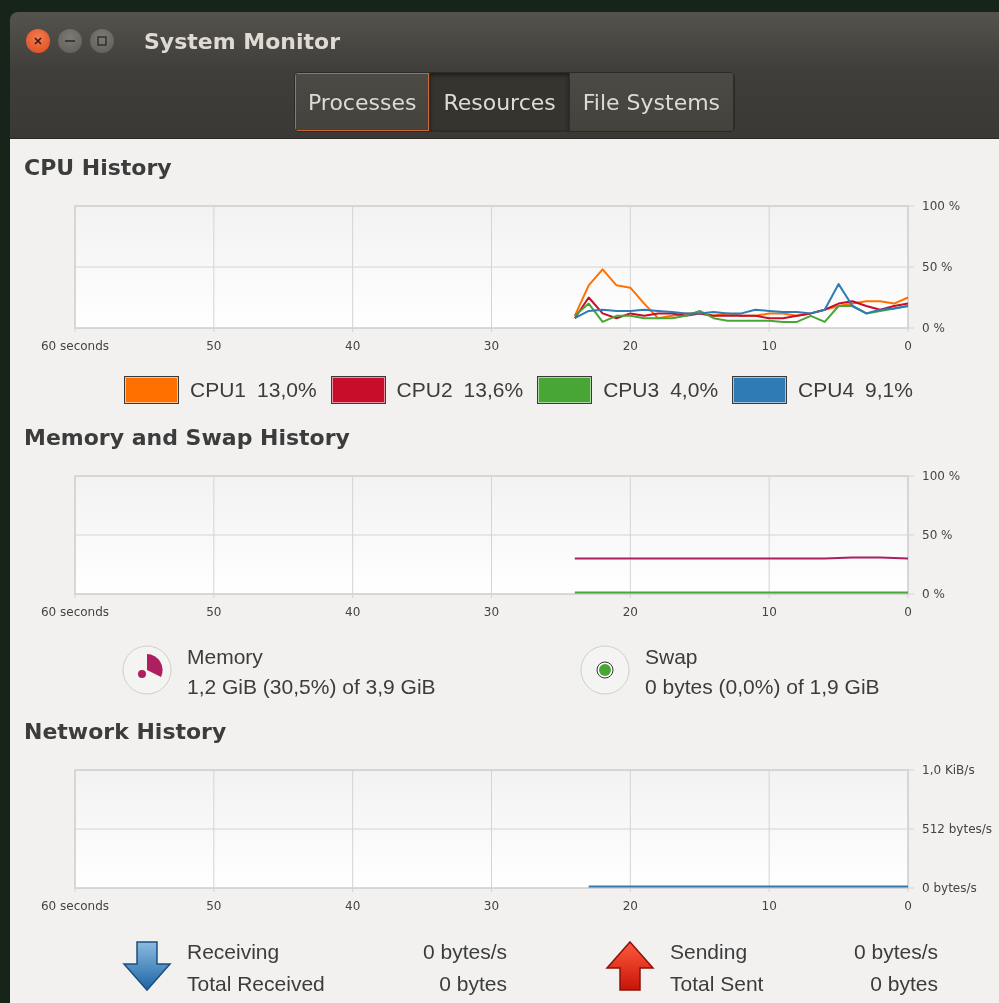 The height and width of the screenshot is (1003, 999). I want to click on legend-label: Sending, so click(709, 952).